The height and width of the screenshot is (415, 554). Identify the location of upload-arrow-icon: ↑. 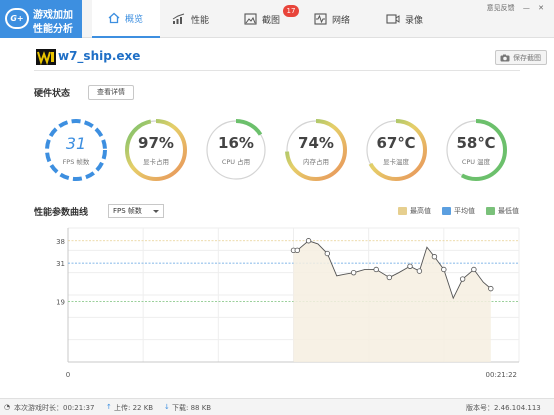
(109, 407).